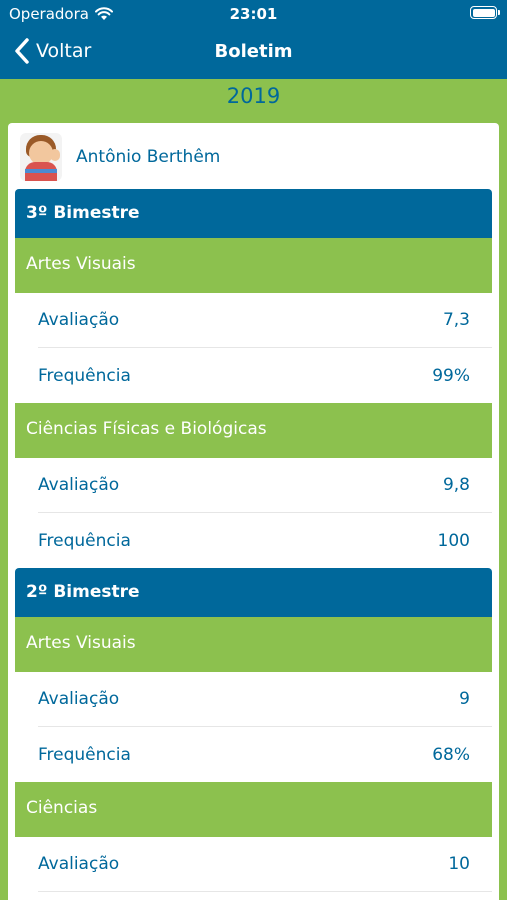  I want to click on metric-value: 10, so click(459, 864).